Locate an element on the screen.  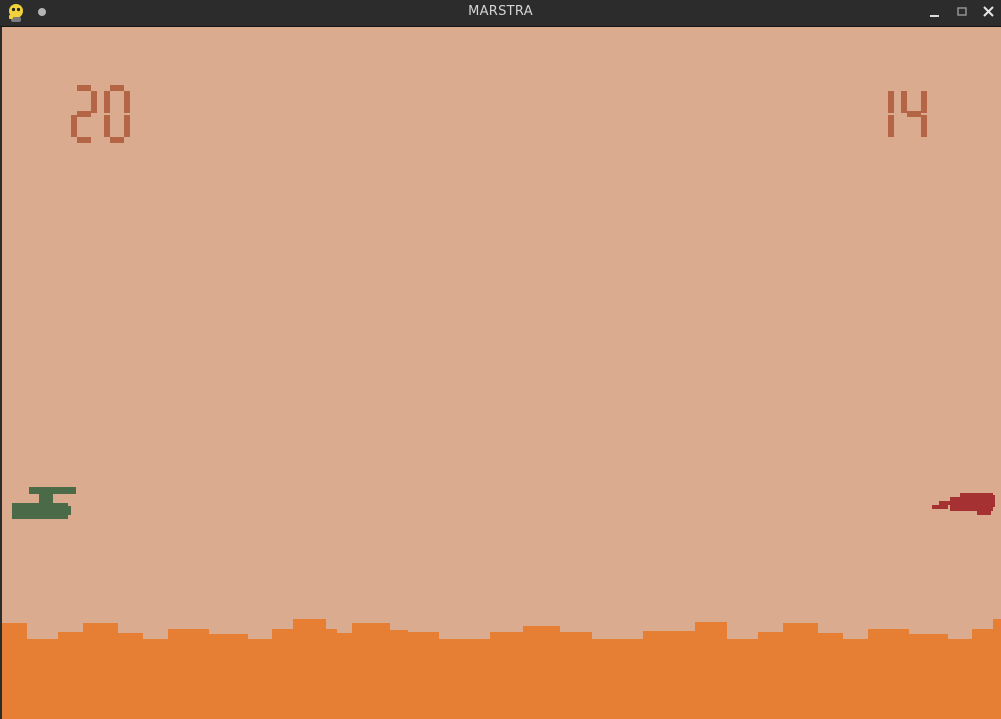
red-jet is located at coordinates (963, 504).